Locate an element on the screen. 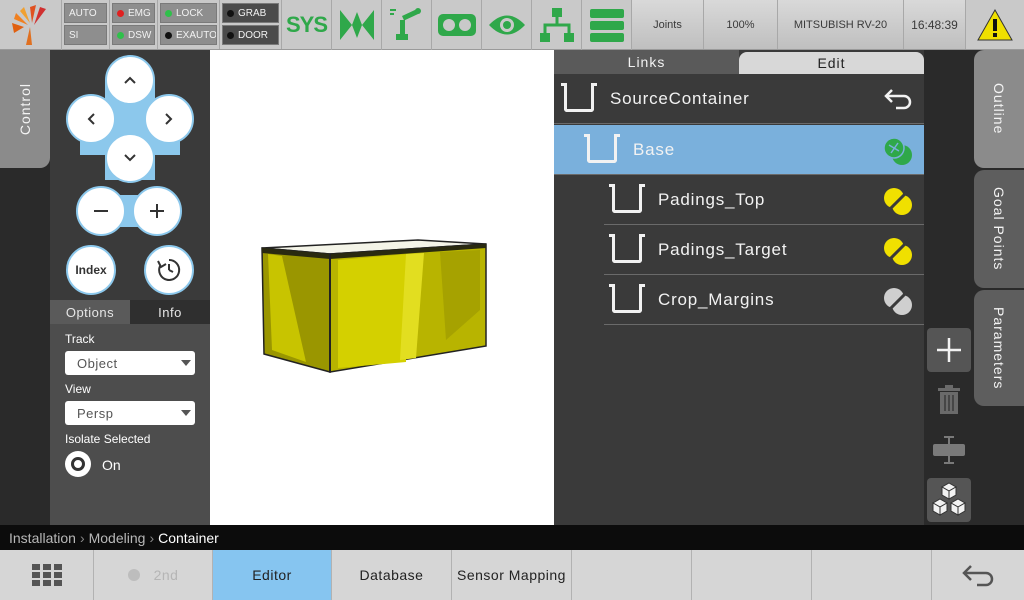 This screenshot has width=1024, height=600. rotate-reset-icon is located at coordinates (169, 269).